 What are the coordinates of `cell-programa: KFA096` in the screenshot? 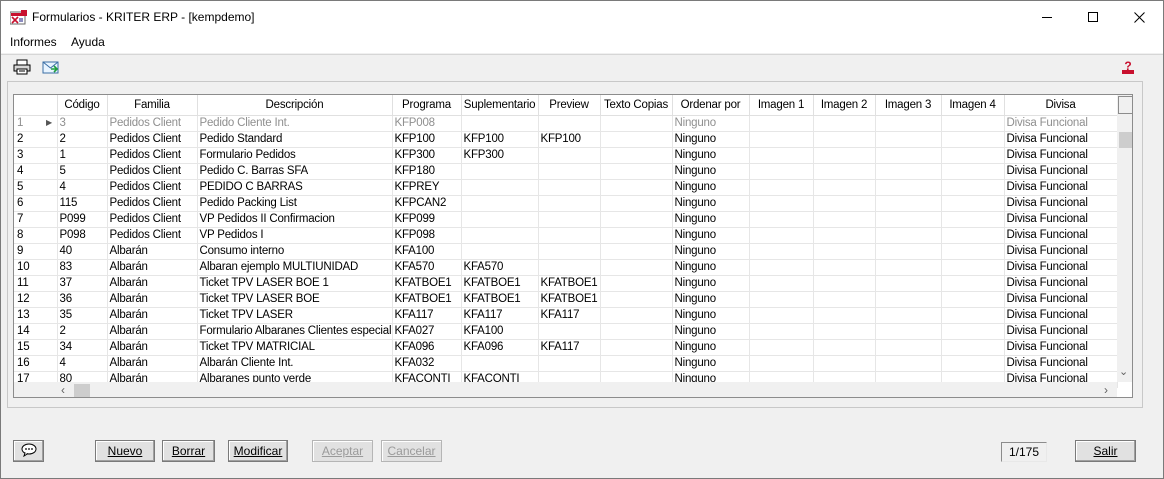 It's located at (427, 347).